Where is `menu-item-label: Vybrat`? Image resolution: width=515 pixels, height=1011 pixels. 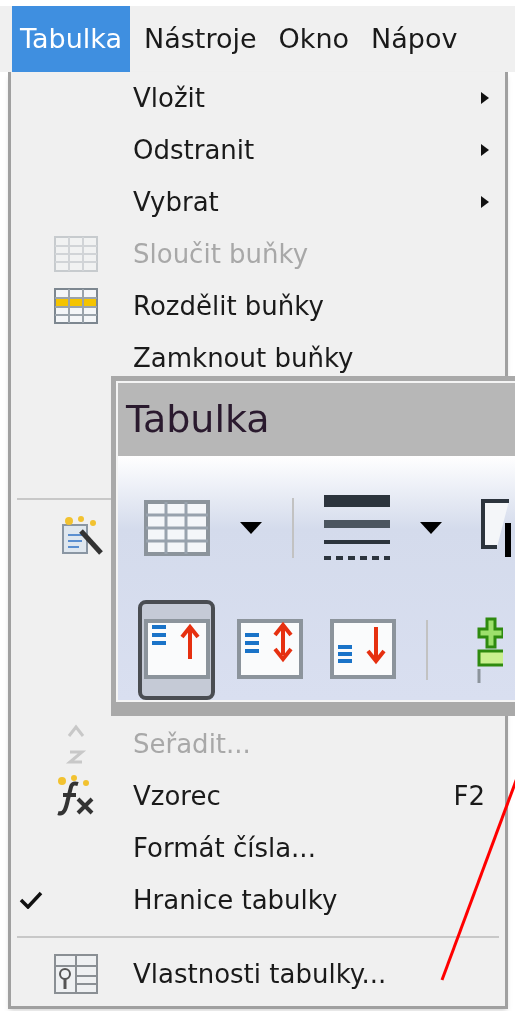
menu-item-label: Vybrat is located at coordinates (176, 202).